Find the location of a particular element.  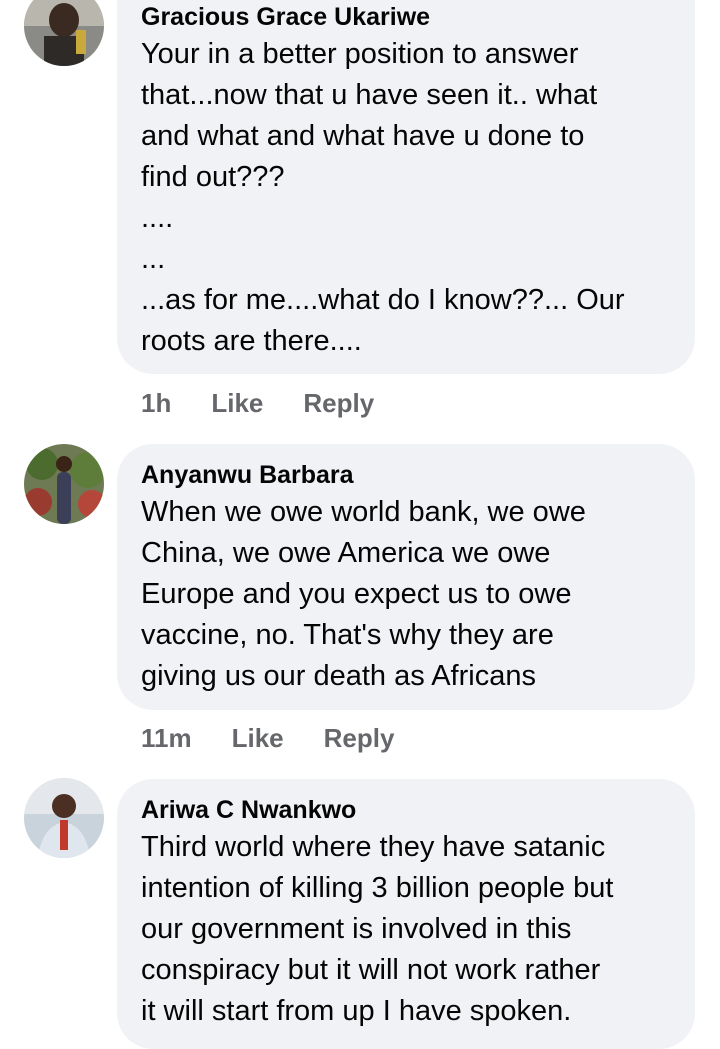

comment-timestamp: 1h is located at coordinates (156, 403).